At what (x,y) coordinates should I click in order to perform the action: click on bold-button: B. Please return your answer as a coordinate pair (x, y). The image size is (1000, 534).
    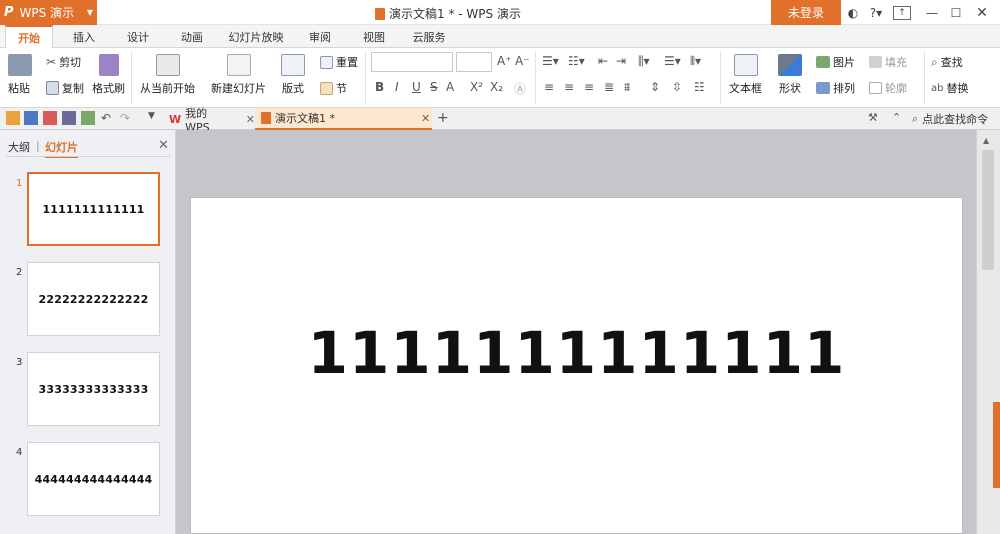
    Looking at the image, I should click on (379, 87).